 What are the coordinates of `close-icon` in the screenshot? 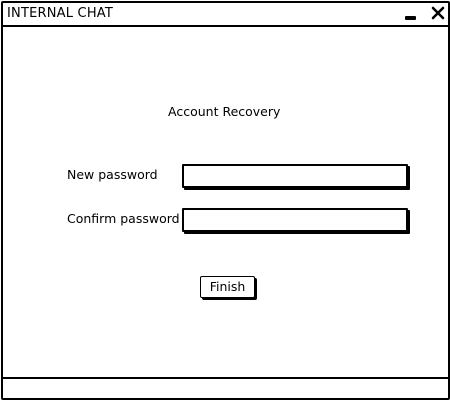 It's located at (438, 13).